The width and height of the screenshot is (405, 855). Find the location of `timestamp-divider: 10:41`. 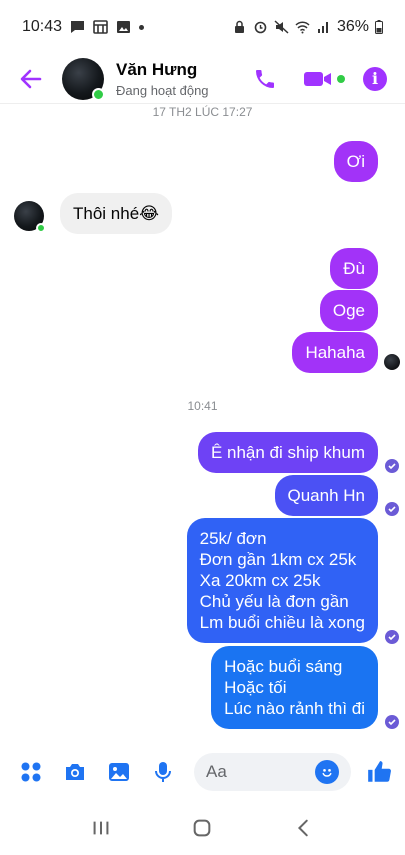

timestamp-divider: 10:41 is located at coordinates (202, 406).